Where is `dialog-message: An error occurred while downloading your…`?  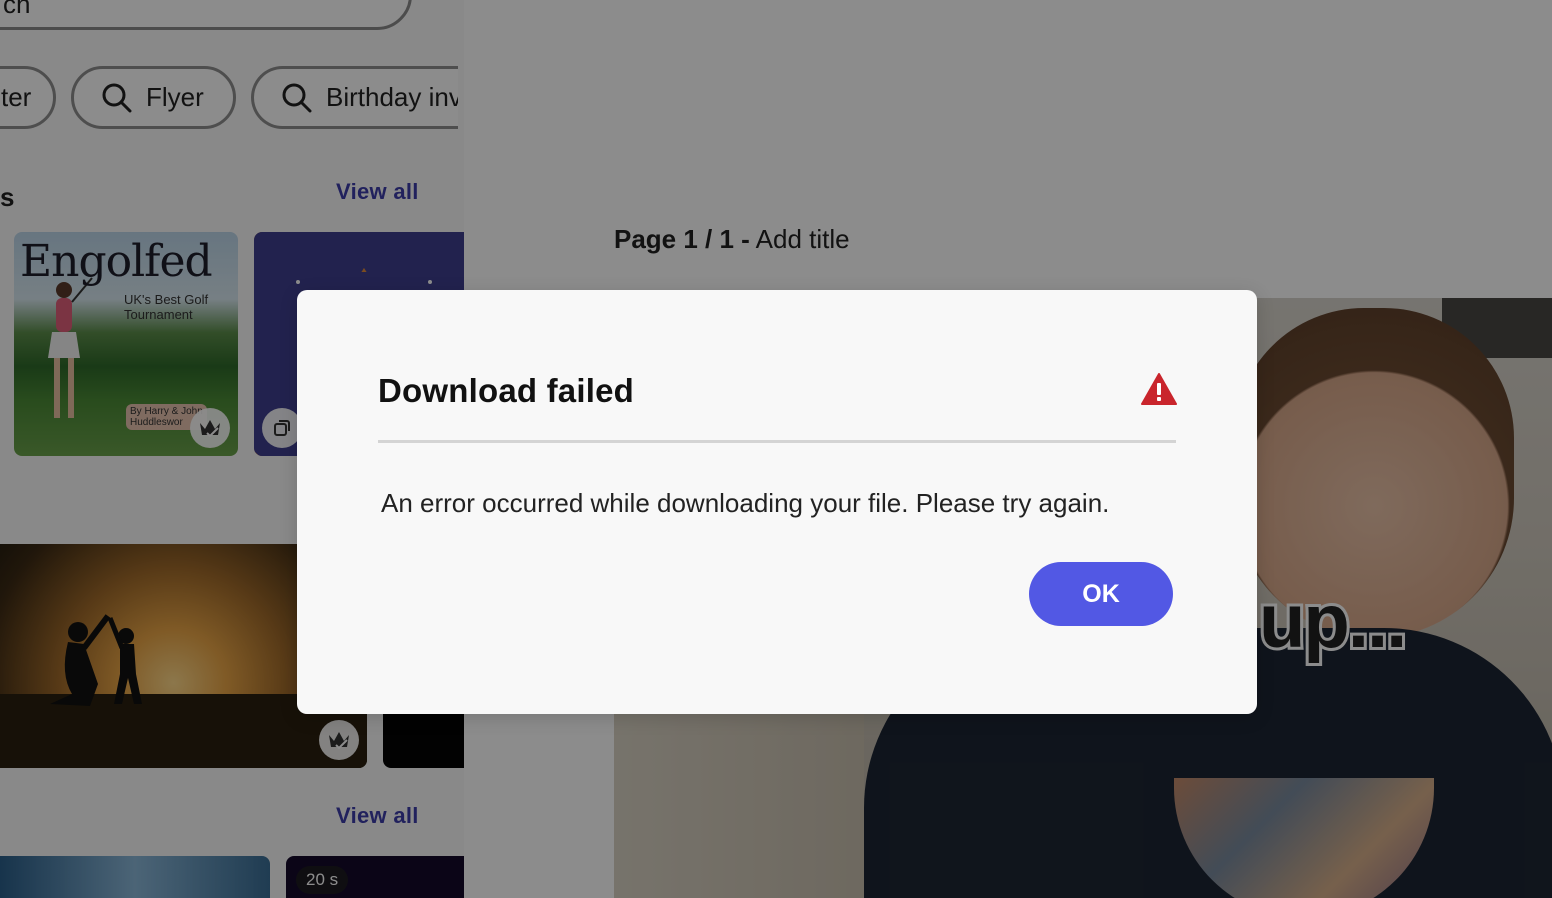
dialog-message: An error occurred while downloading your… is located at coordinates (745, 503).